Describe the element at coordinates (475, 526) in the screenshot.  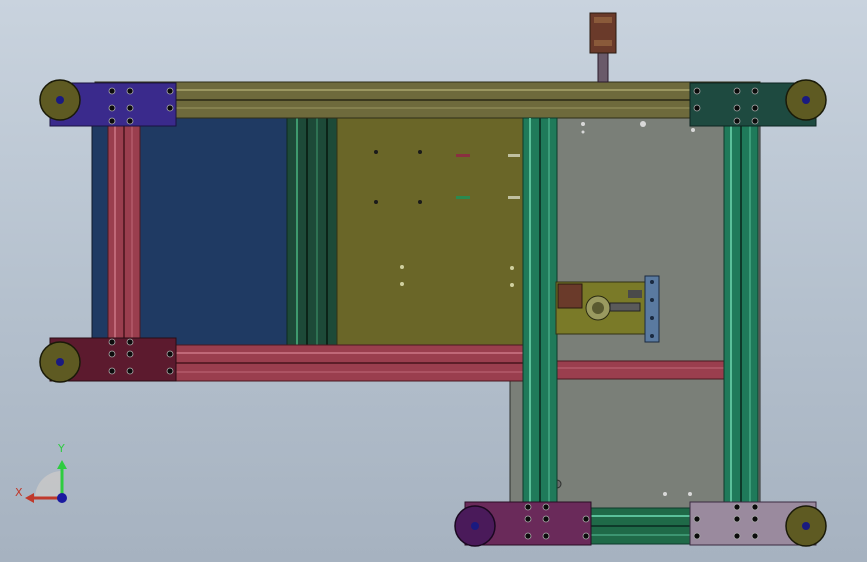
I see `wheel-bottom-left` at that location.